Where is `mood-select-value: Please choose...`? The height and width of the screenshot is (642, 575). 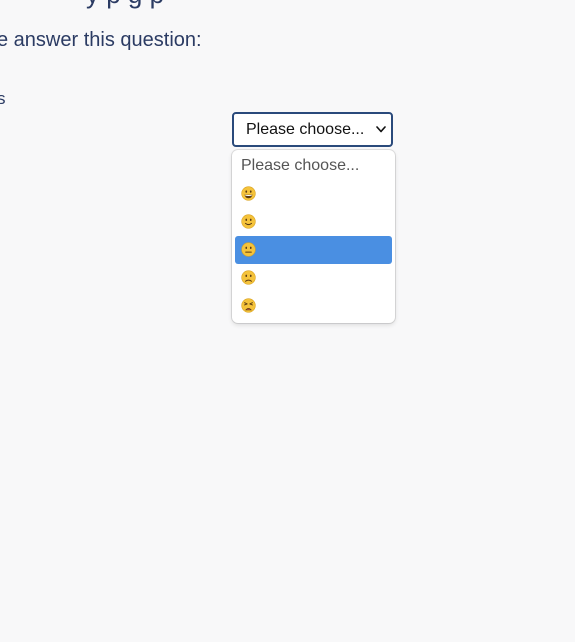 mood-select-value: Please choose... is located at coordinates (305, 129).